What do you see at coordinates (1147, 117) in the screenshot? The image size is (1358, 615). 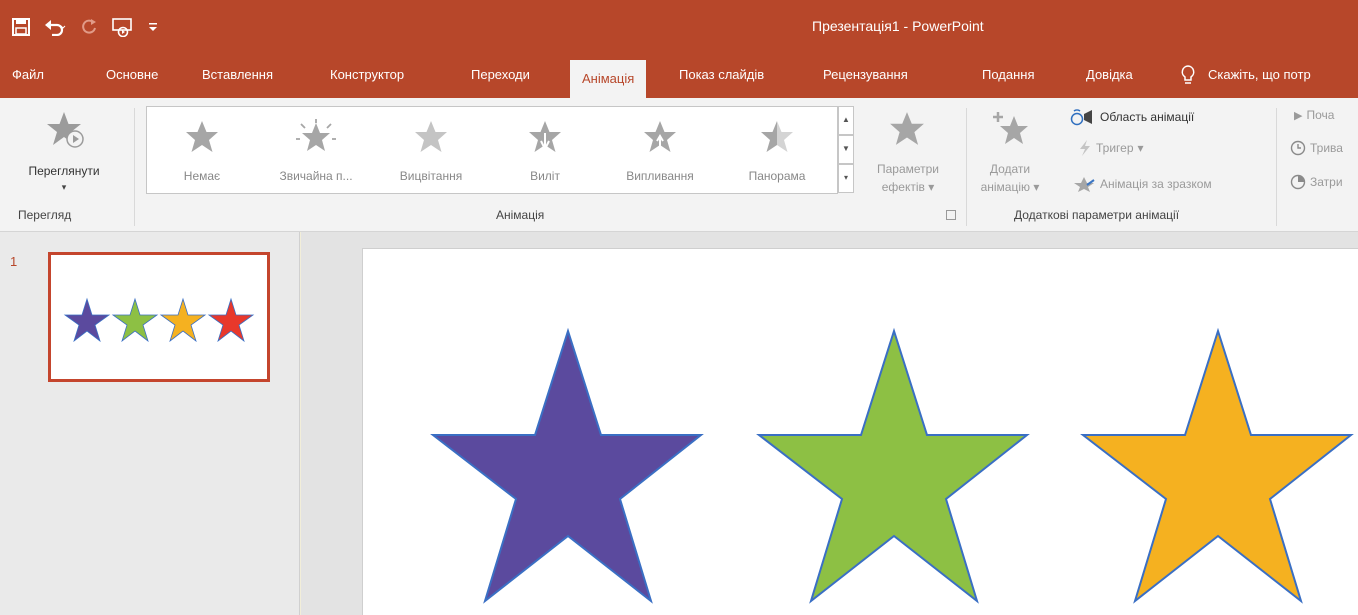 I see `animation-pane-label: Область анімації` at bounding box center [1147, 117].